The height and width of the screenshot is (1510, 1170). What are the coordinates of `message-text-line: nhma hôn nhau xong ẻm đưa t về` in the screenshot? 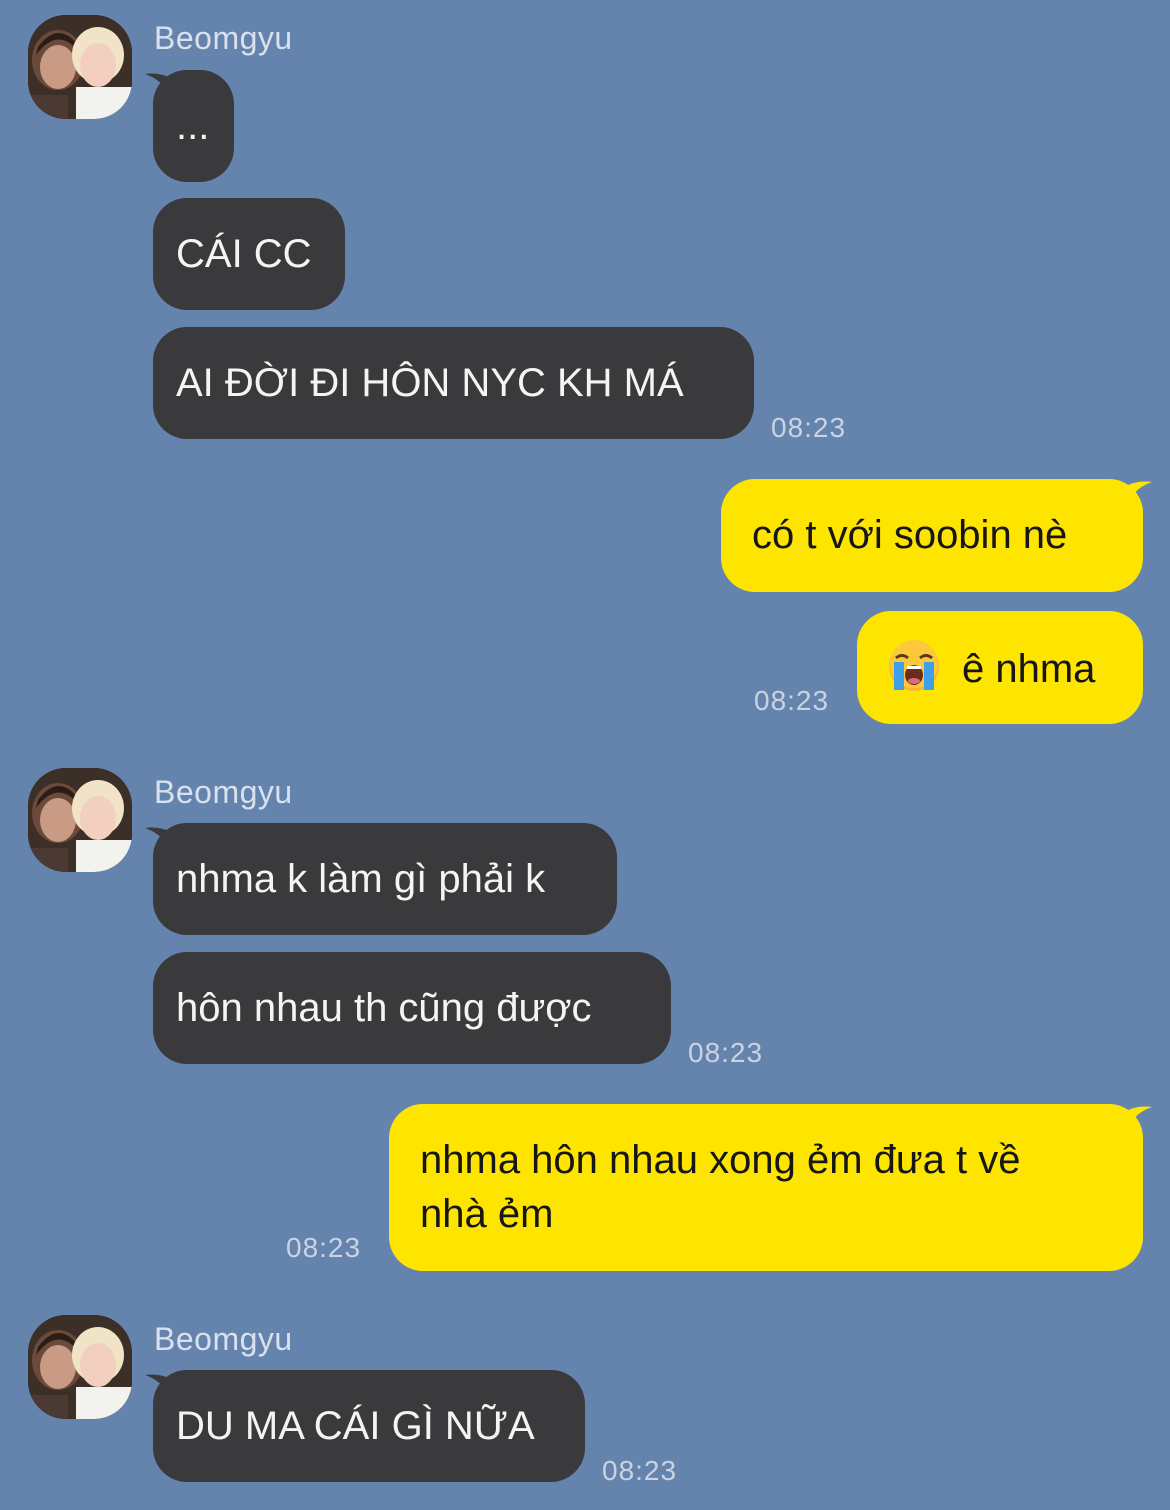 It's located at (720, 1160).